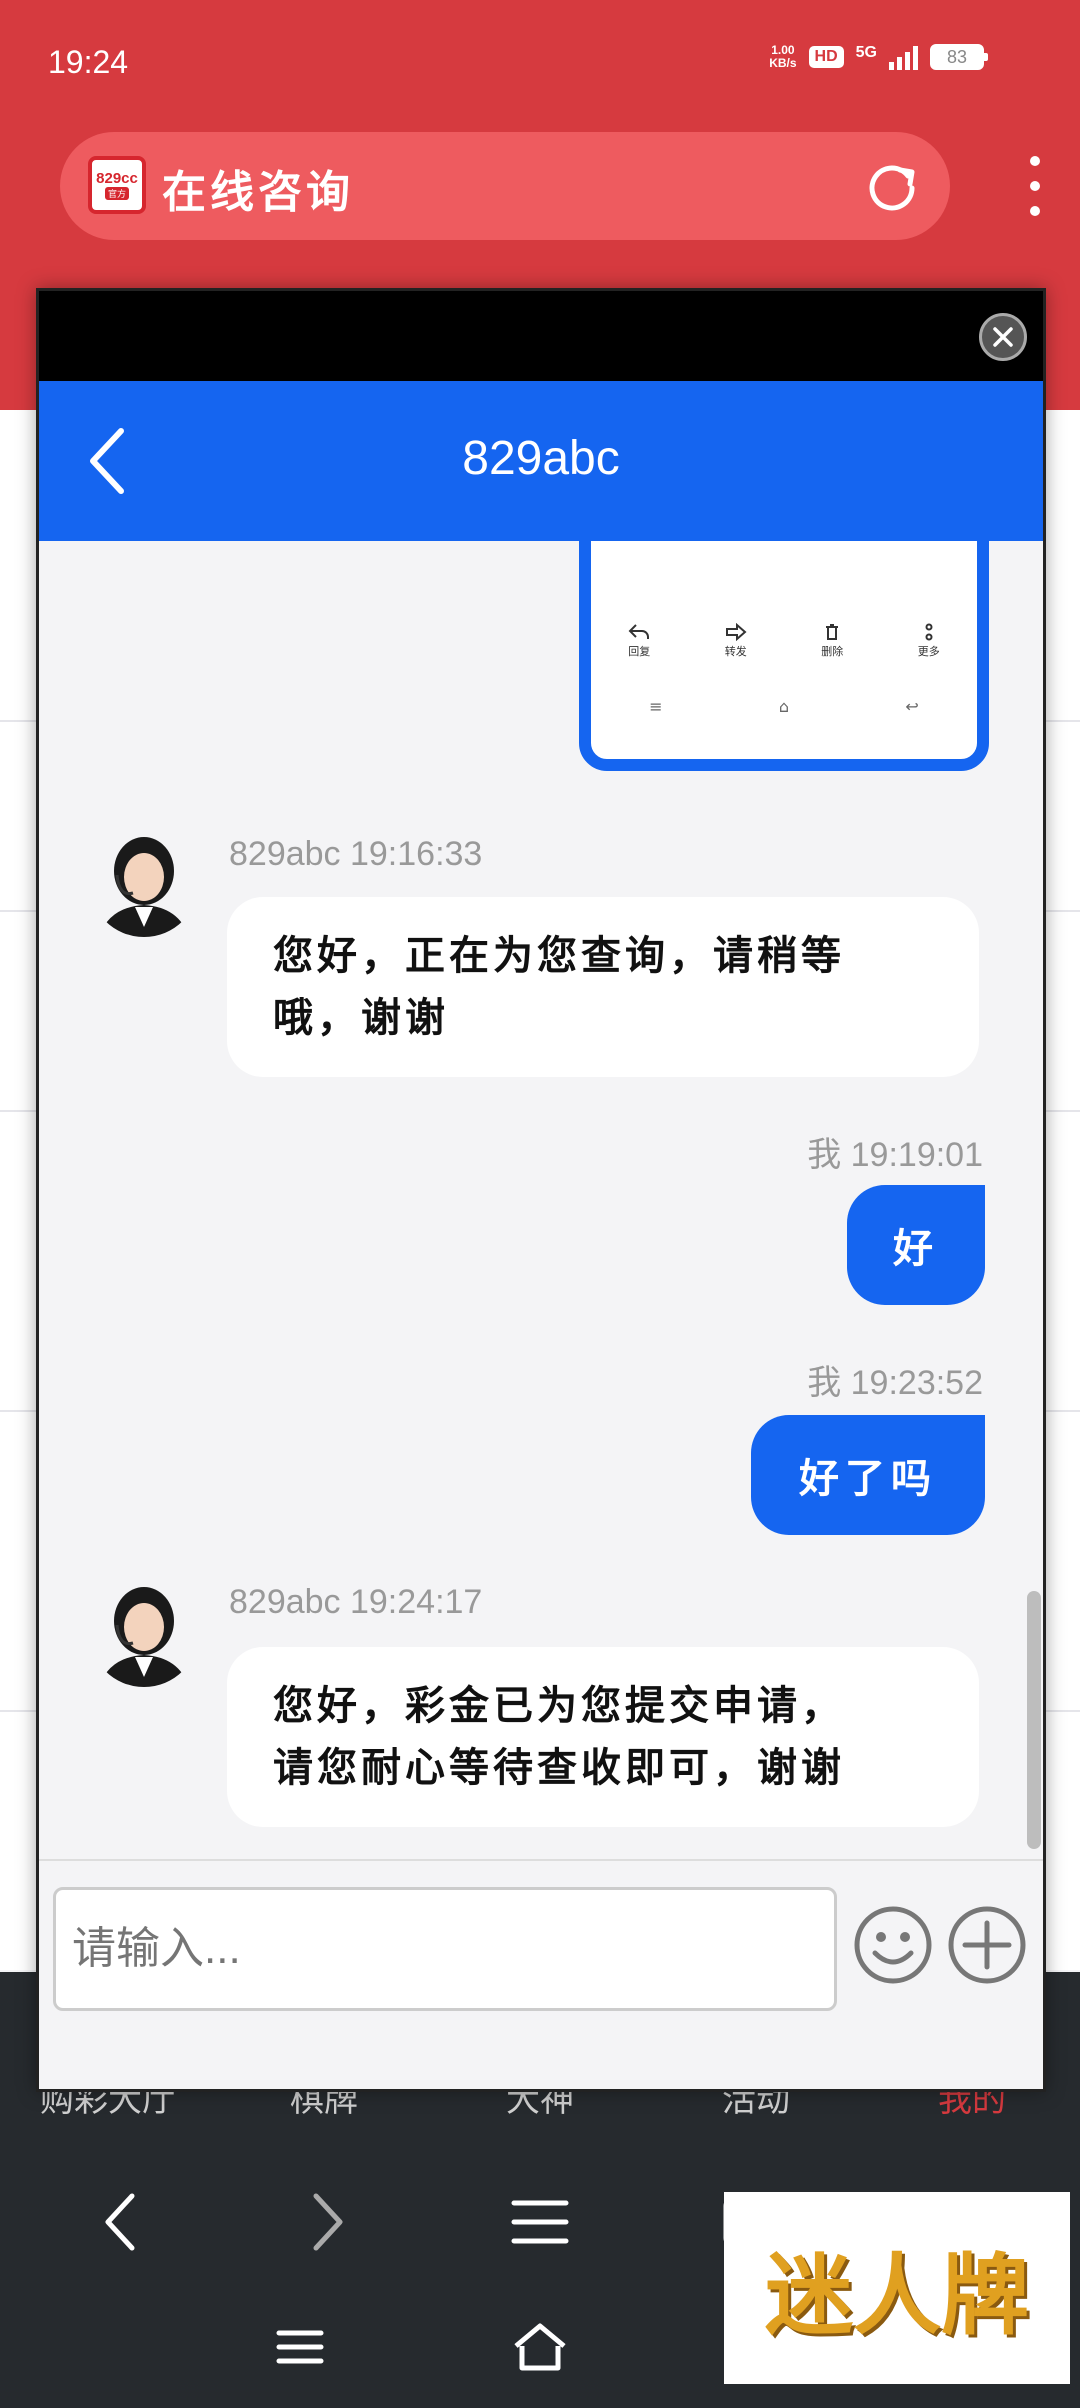  Describe the element at coordinates (117, 185) in the screenshot. I see `site-logo: 829cc 官方` at that location.